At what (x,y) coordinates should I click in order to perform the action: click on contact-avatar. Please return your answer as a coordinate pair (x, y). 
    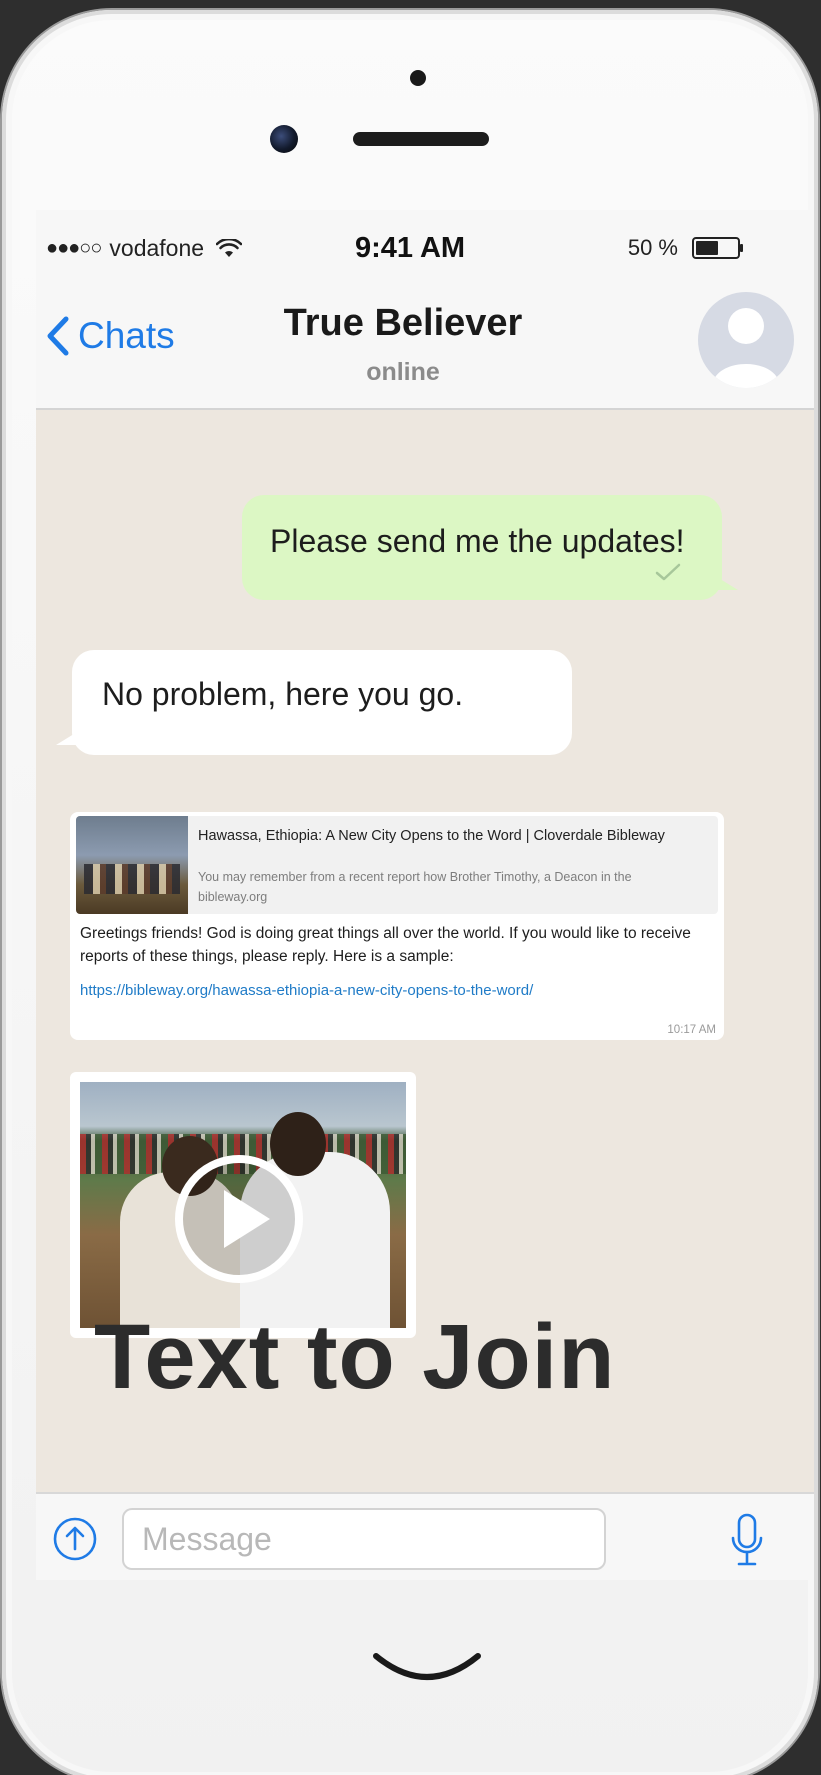
    Looking at the image, I should click on (746, 340).